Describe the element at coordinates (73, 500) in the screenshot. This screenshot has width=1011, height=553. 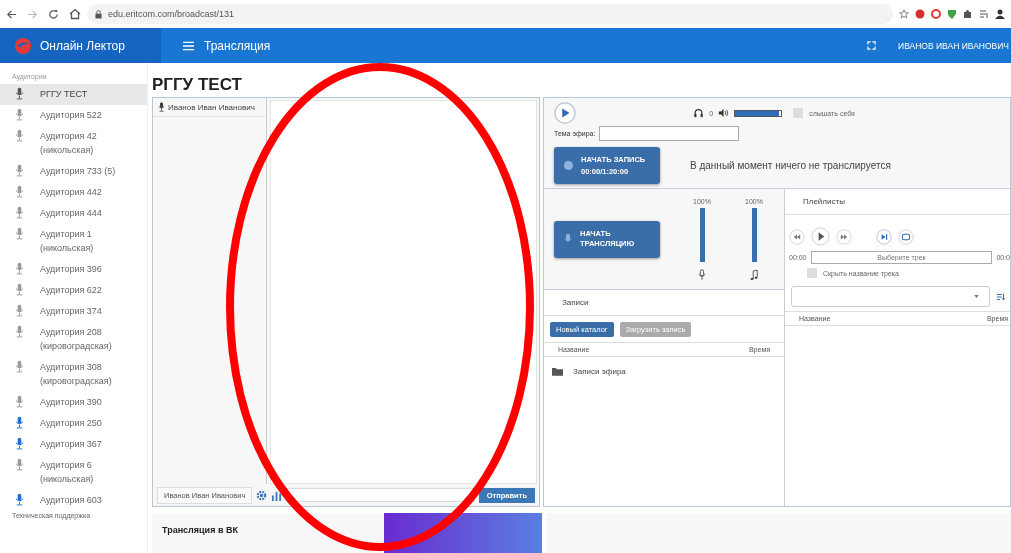
I see `auditorium-item: Аудитория 603` at that location.